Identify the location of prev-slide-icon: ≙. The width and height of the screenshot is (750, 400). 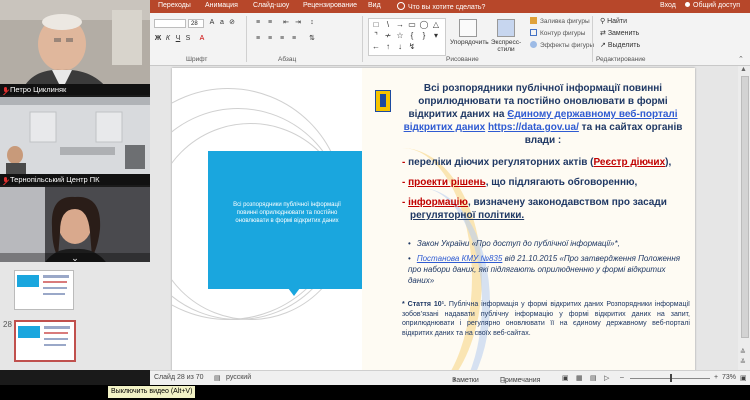
(743, 352).